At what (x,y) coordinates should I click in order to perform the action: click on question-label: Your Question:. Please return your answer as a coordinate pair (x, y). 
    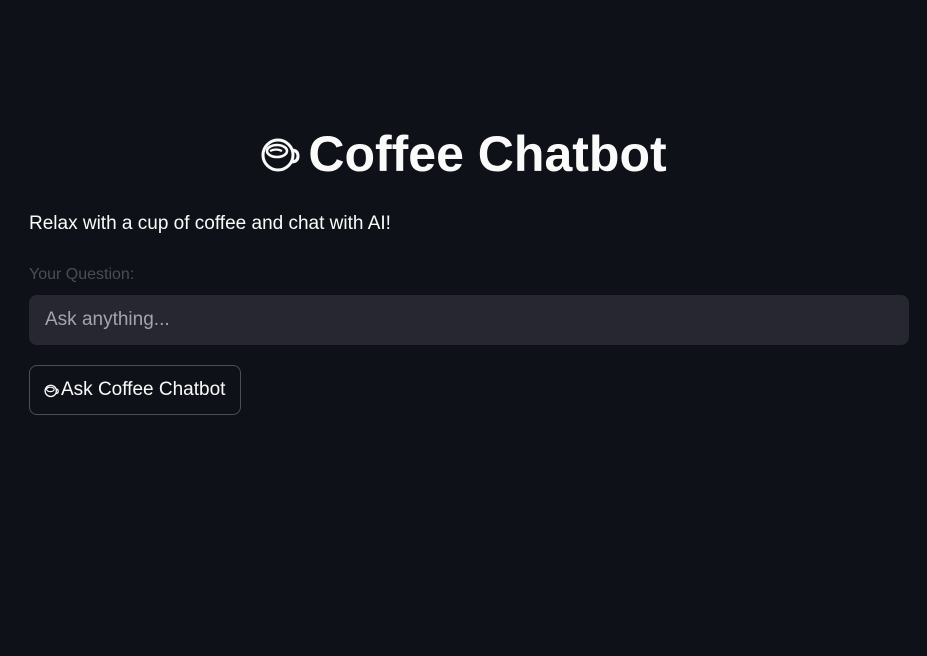
    Looking at the image, I should click on (82, 274).